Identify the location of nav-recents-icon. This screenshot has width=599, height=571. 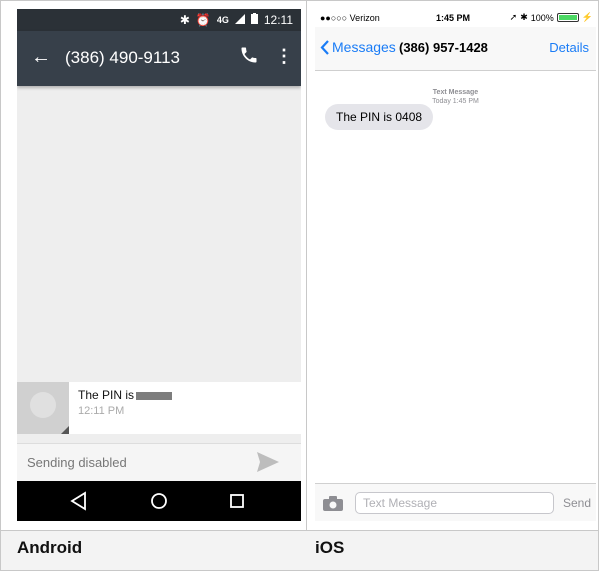
(237, 501).